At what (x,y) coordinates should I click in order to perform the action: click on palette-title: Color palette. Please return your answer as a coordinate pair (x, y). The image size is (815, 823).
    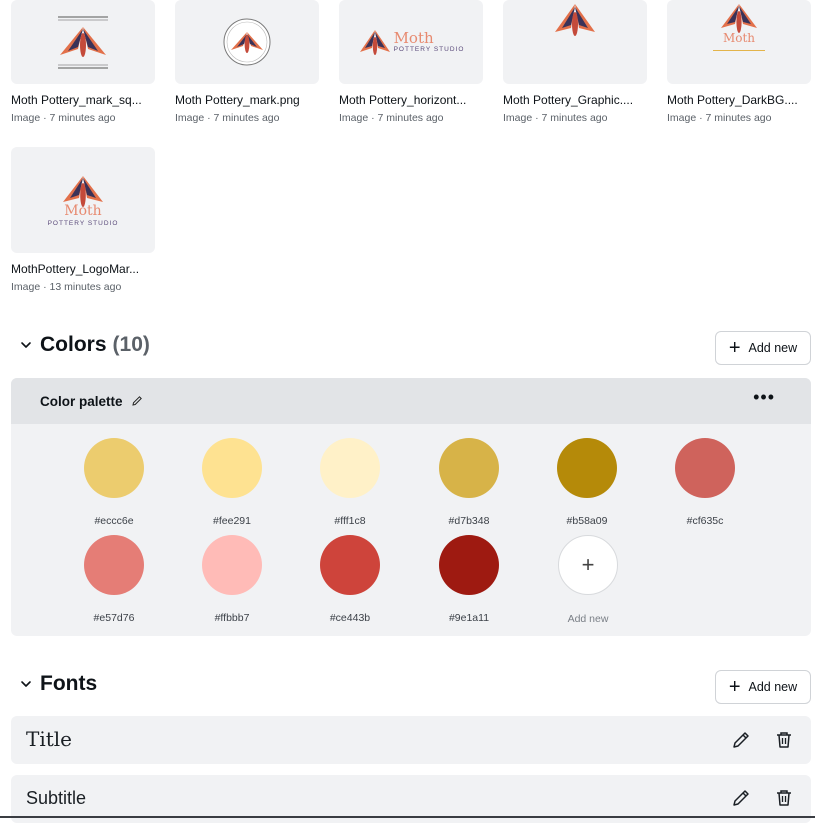
    Looking at the image, I should click on (81, 401).